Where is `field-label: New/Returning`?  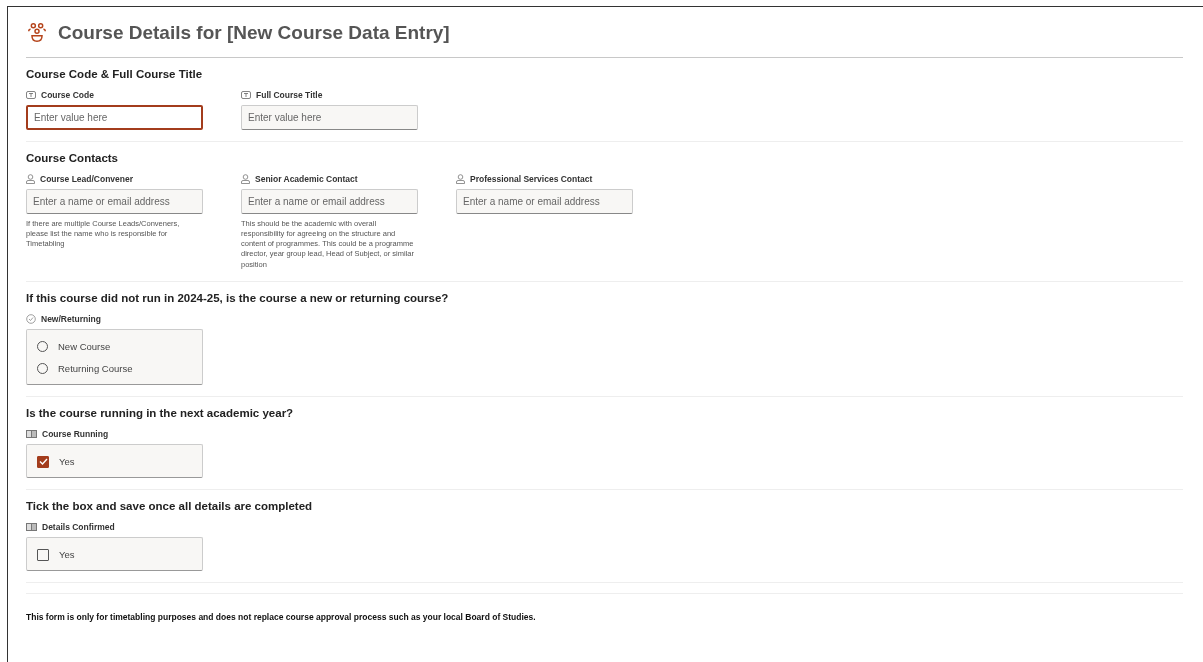 field-label: New/Returning is located at coordinates (71, 318).